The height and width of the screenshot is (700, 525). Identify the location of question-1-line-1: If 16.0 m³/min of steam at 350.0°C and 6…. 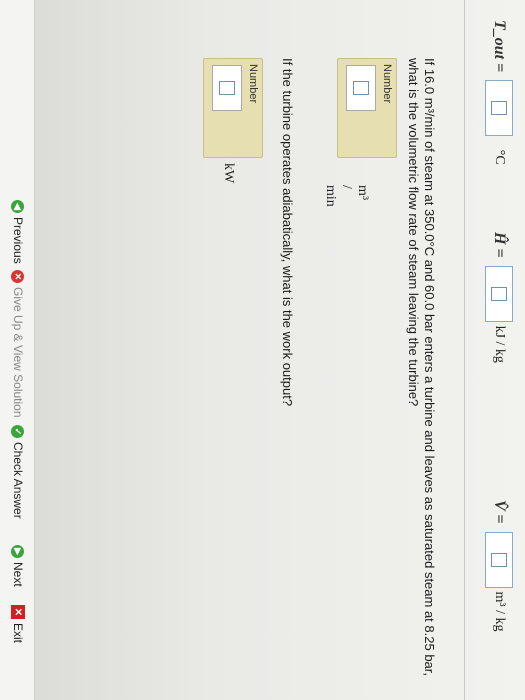
(429, 367).